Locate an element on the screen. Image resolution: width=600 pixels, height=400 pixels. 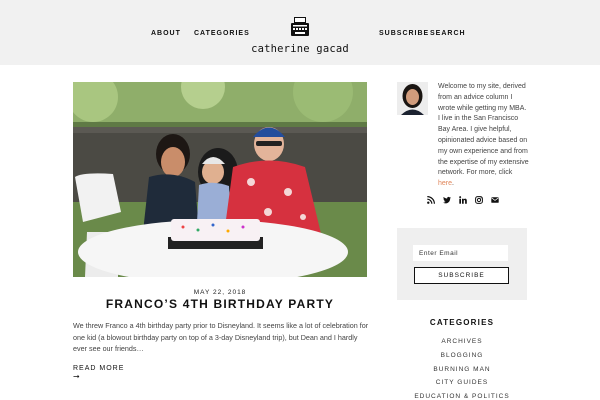
typewriter-icon is located at coordinates (300, 26).